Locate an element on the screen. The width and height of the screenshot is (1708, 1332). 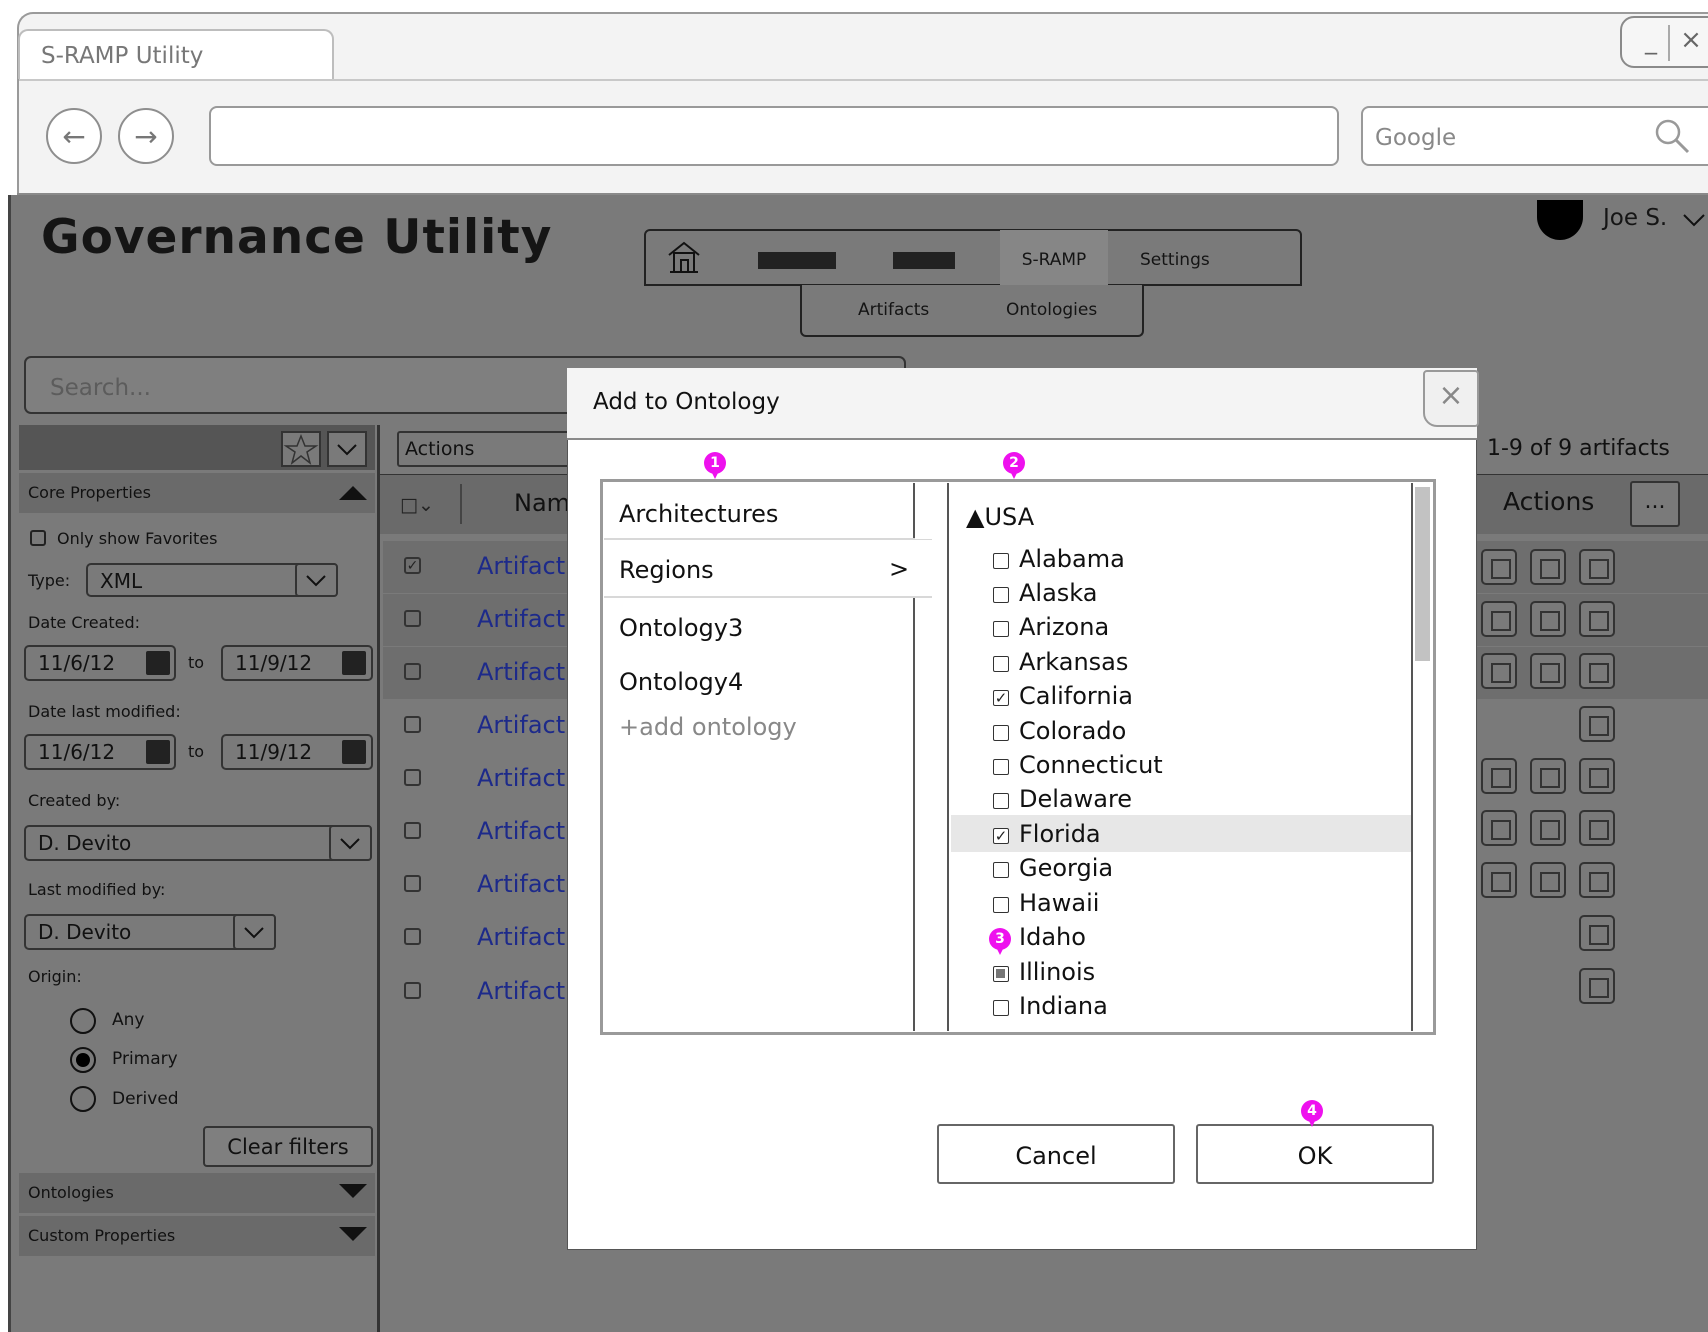
clear-filters-button: Clear filters is located at coordinates (288, 1146).